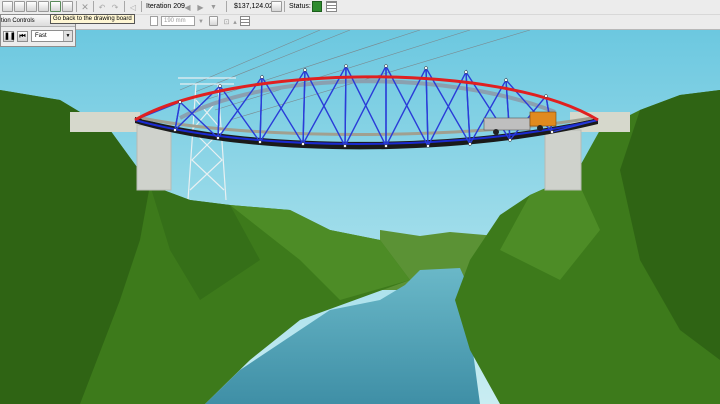  Describe the element at coordinates (67, 6) in the screenshot. I see `report-icon` at that location.